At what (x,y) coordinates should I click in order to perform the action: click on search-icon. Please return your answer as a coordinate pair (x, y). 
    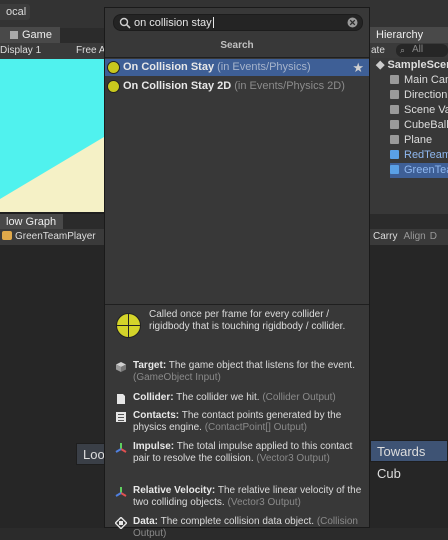
    Looking at the image, I should click on (125, 23).